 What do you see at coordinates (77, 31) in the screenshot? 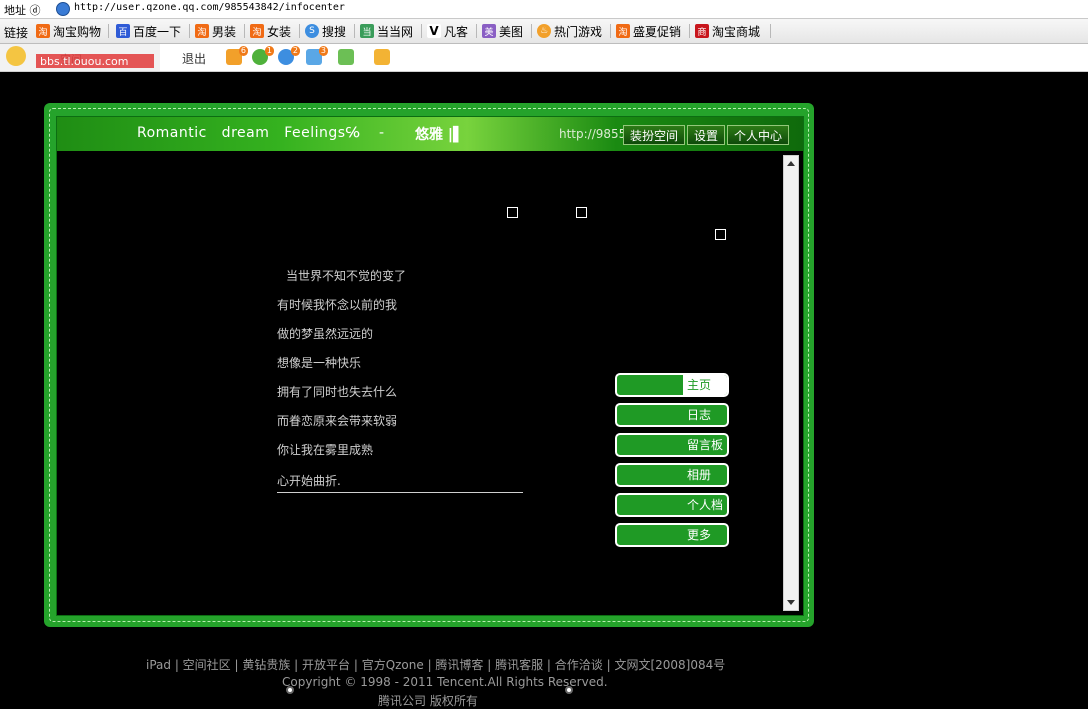
I see `link-label: 淘宝购物` at bounding box center [77, 31].